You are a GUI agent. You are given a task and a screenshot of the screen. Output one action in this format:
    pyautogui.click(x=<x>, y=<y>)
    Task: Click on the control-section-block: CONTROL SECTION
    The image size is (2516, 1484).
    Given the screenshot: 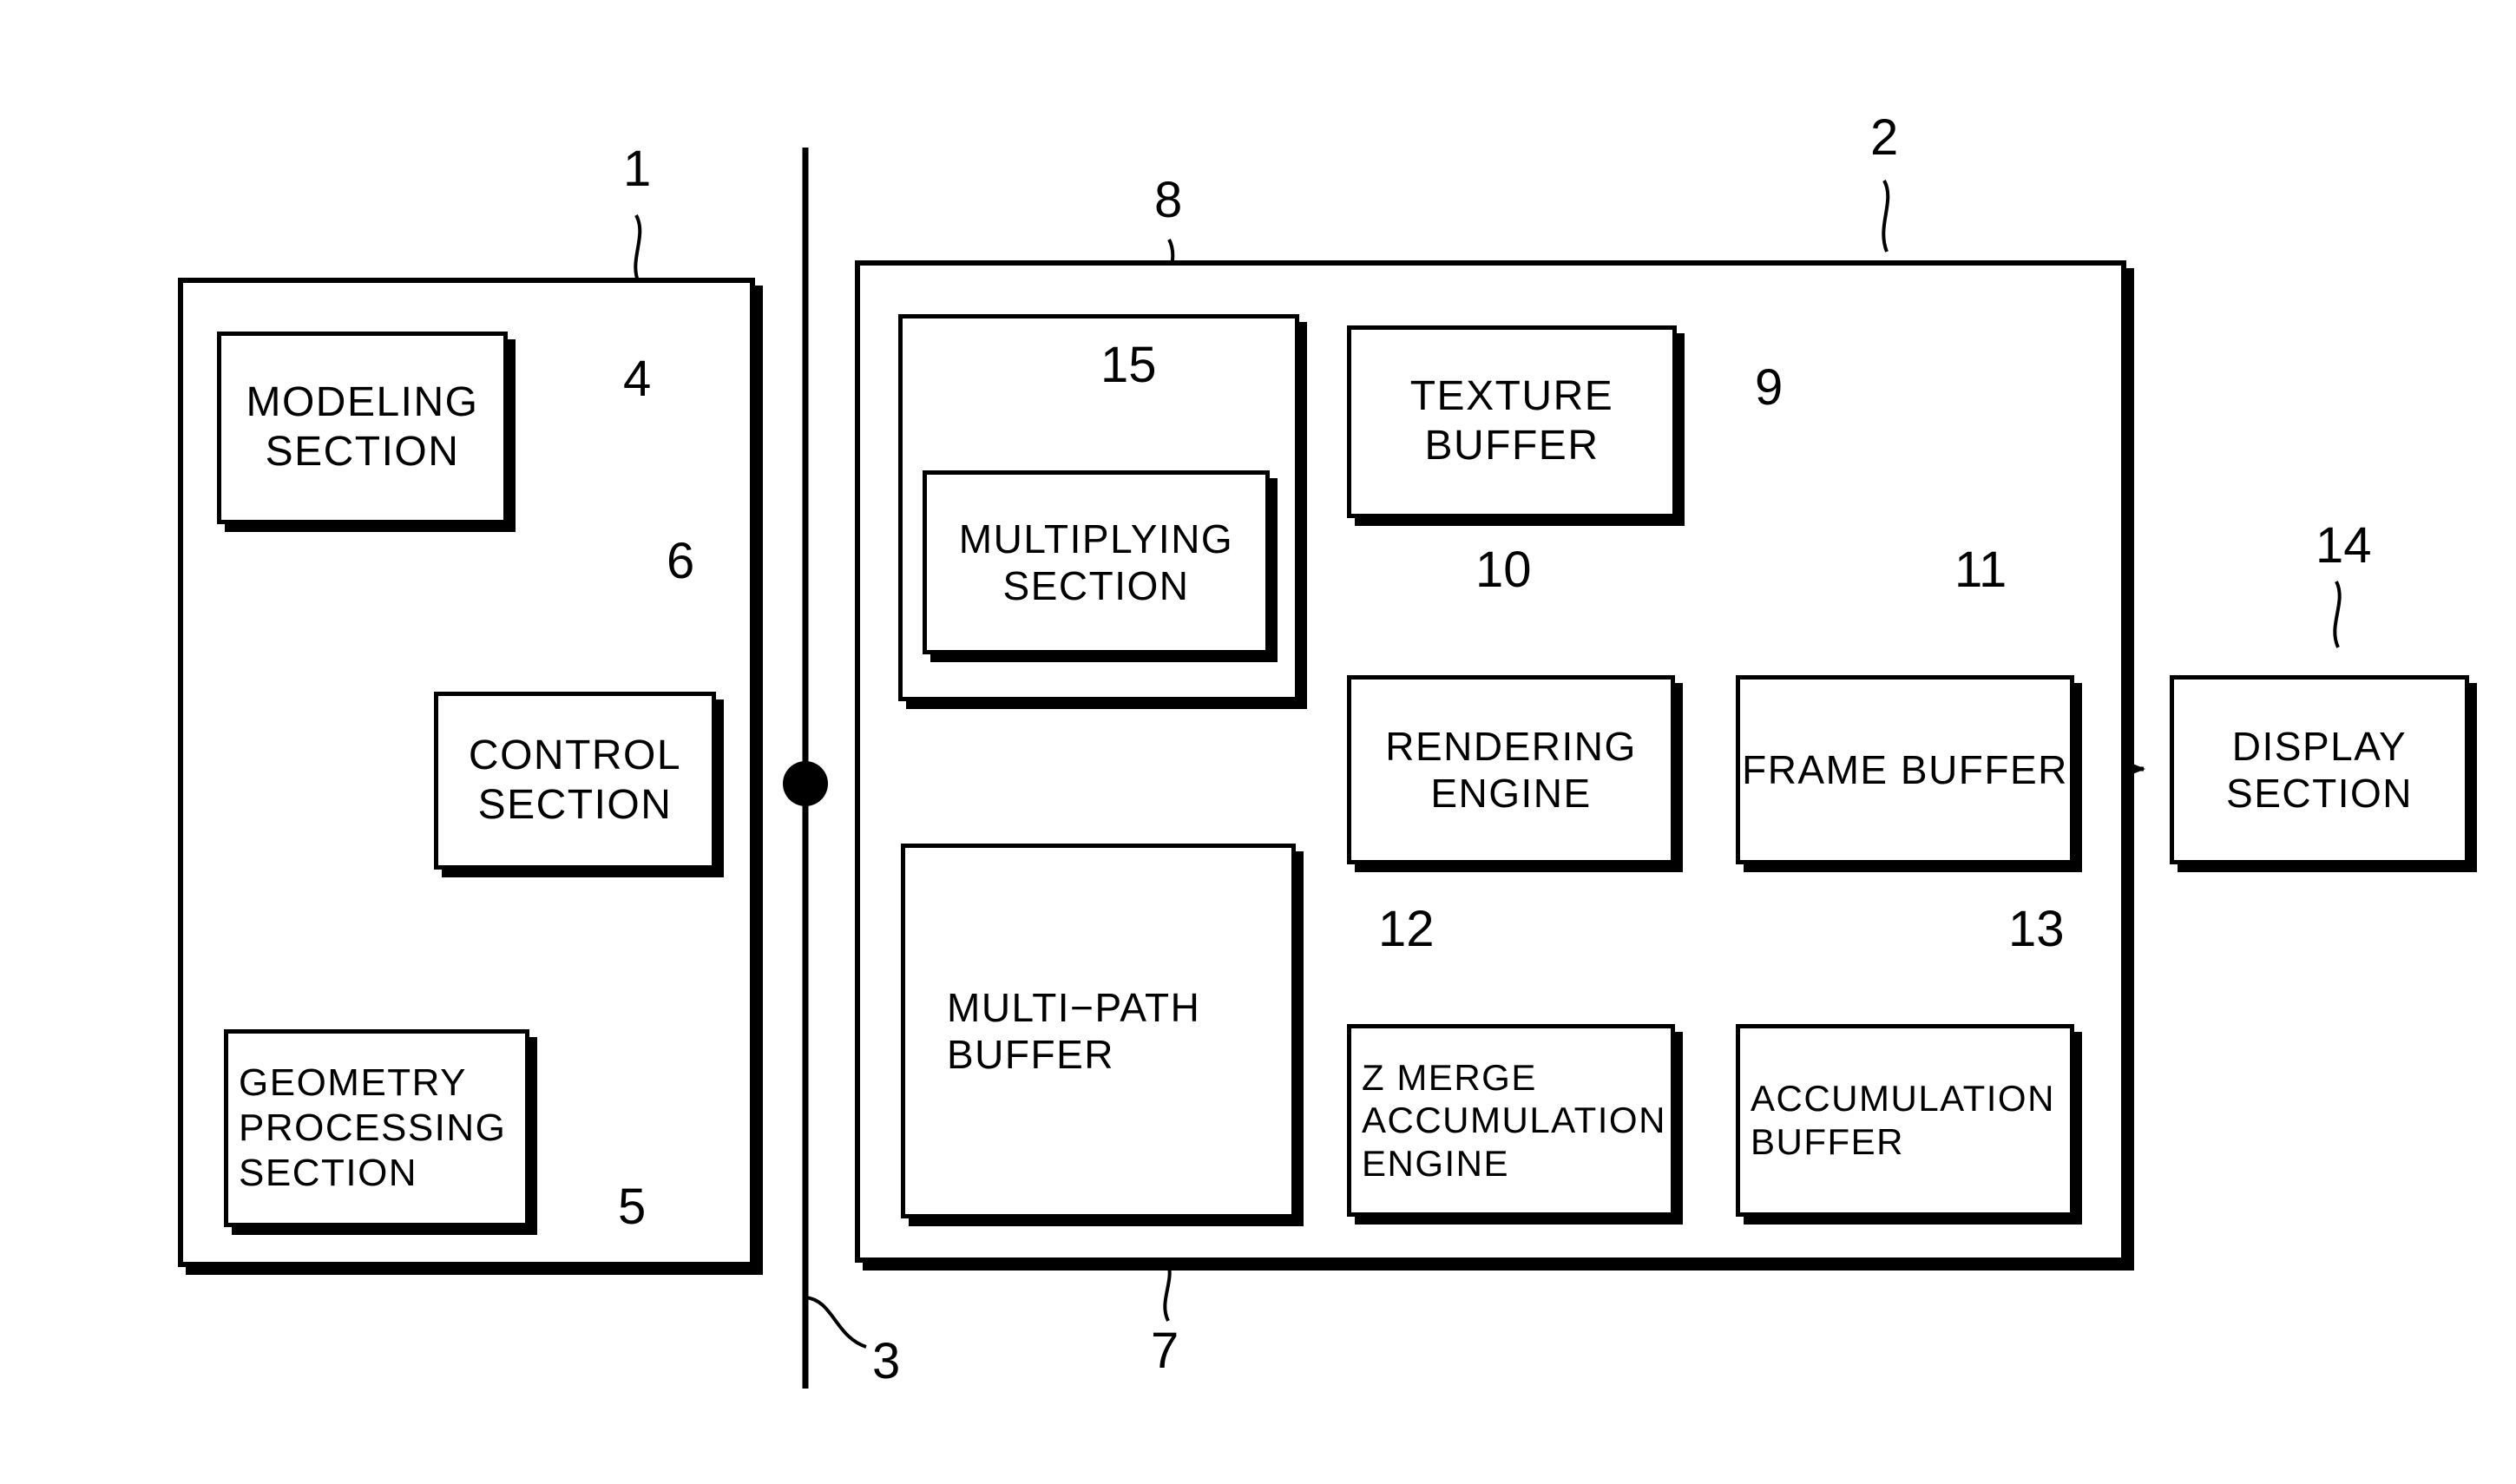 What is the action you would take?
    pyautogui.click(x=575, y=781)
    